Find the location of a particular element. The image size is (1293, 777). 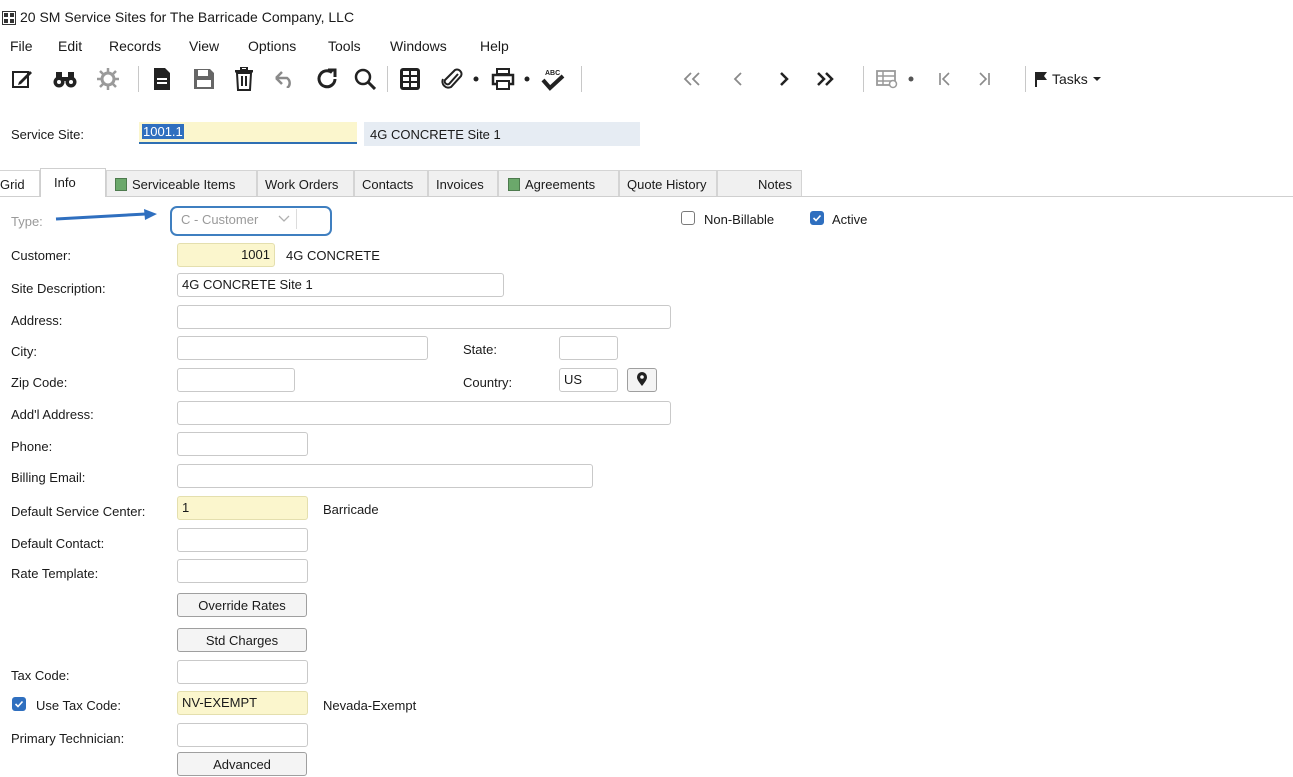

menu-view: View is located at coordinates (204, 46).